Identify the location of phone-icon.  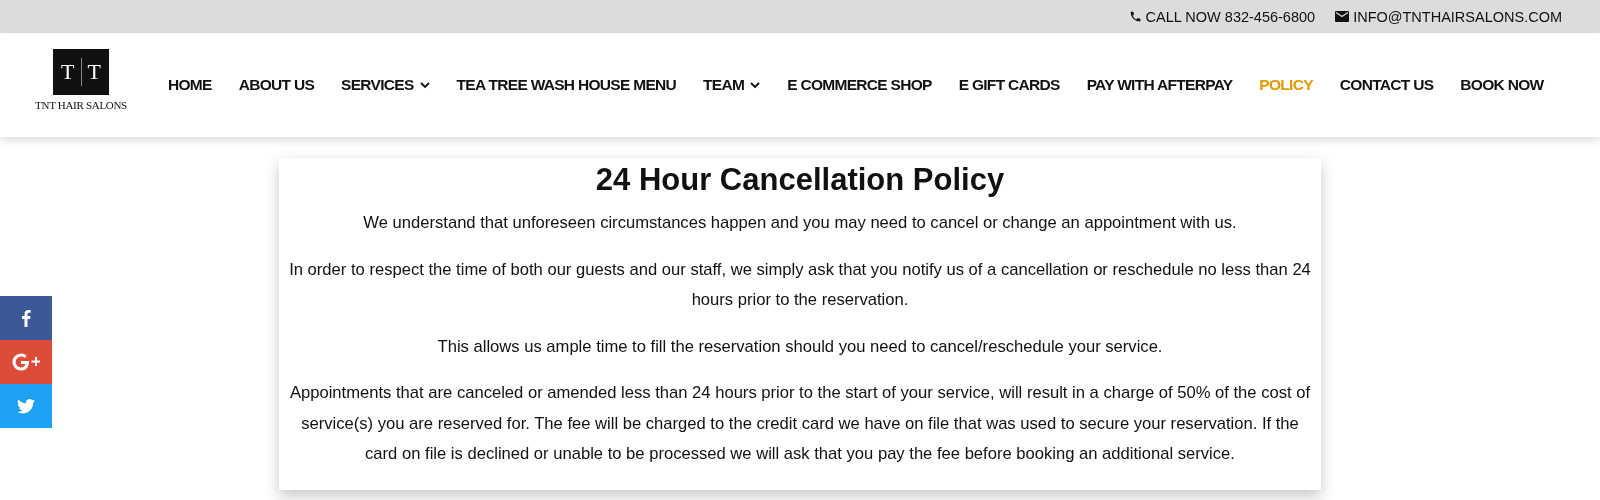
(1135, 16).